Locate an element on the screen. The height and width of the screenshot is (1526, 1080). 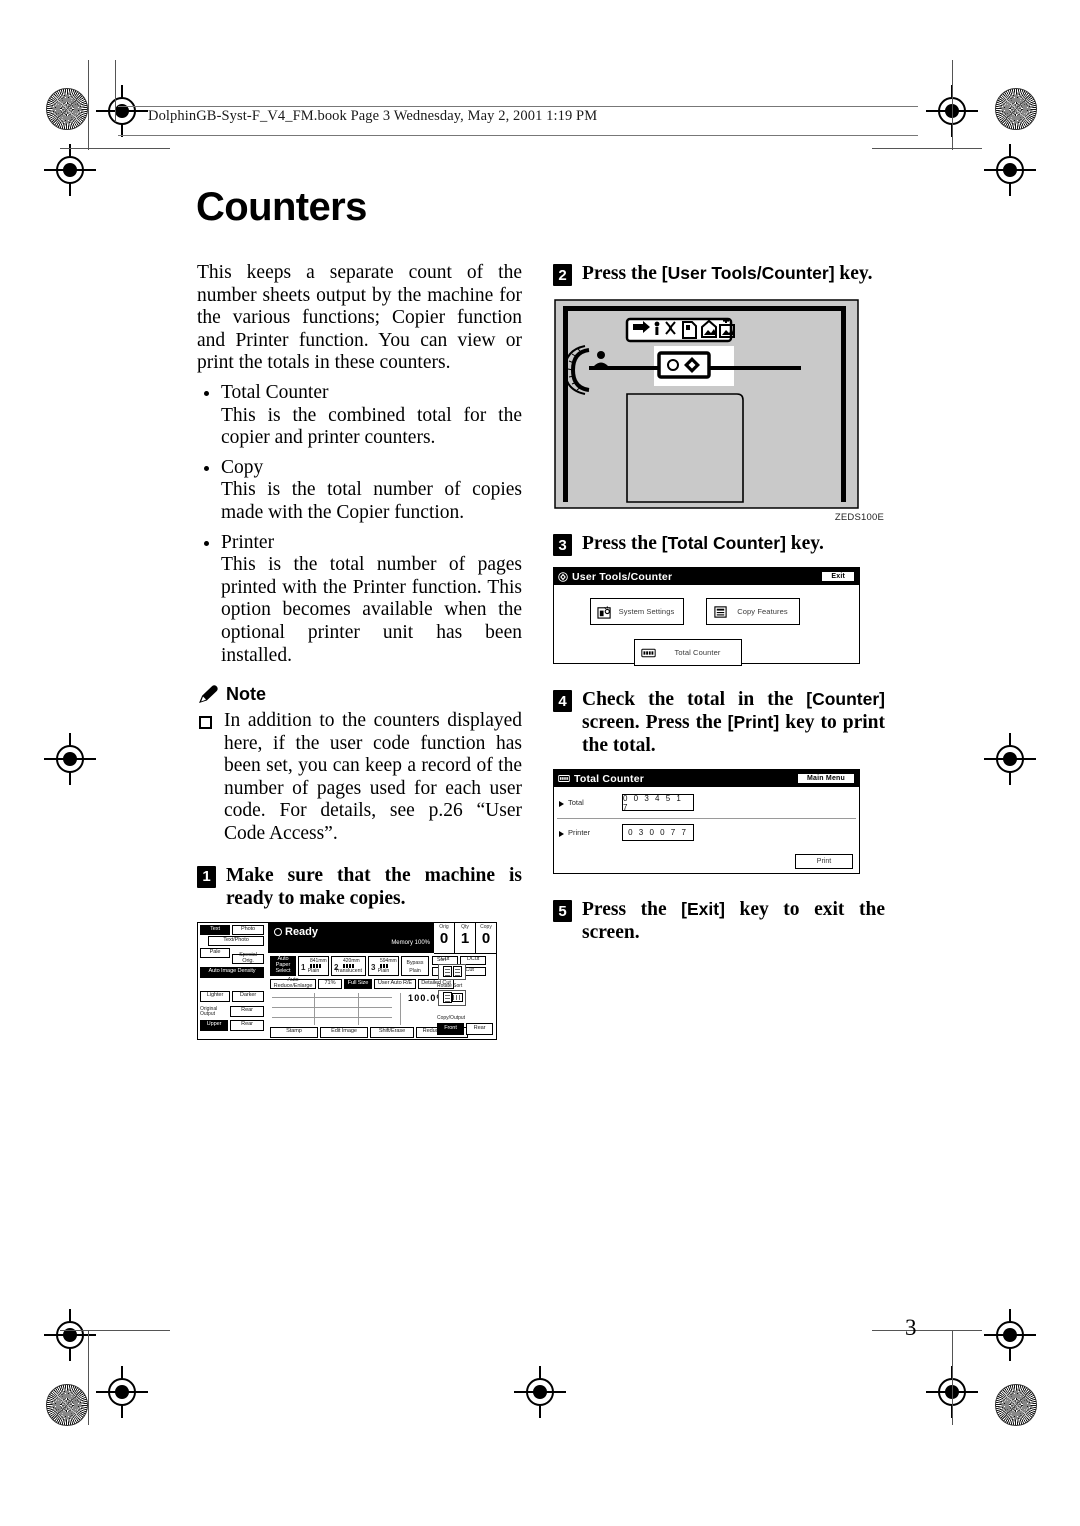
copier-rotate-sort-button is located at coordinates (452, 997).